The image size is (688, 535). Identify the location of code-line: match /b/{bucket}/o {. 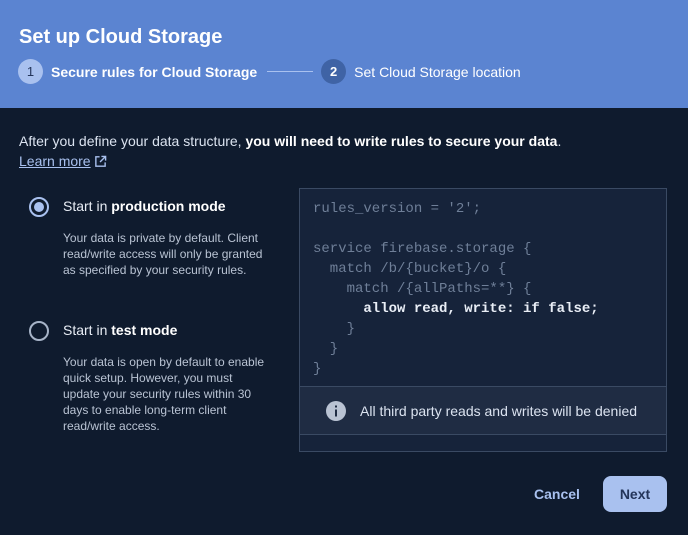
(410, 269).